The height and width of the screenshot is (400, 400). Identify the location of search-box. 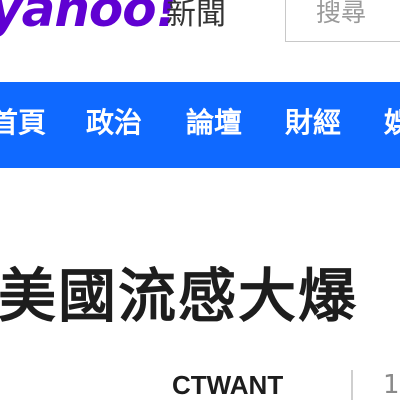
(342, 21).